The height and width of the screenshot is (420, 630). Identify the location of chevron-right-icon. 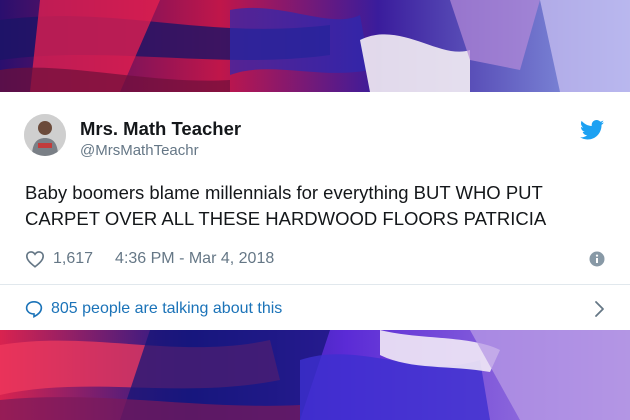
(599, 309).